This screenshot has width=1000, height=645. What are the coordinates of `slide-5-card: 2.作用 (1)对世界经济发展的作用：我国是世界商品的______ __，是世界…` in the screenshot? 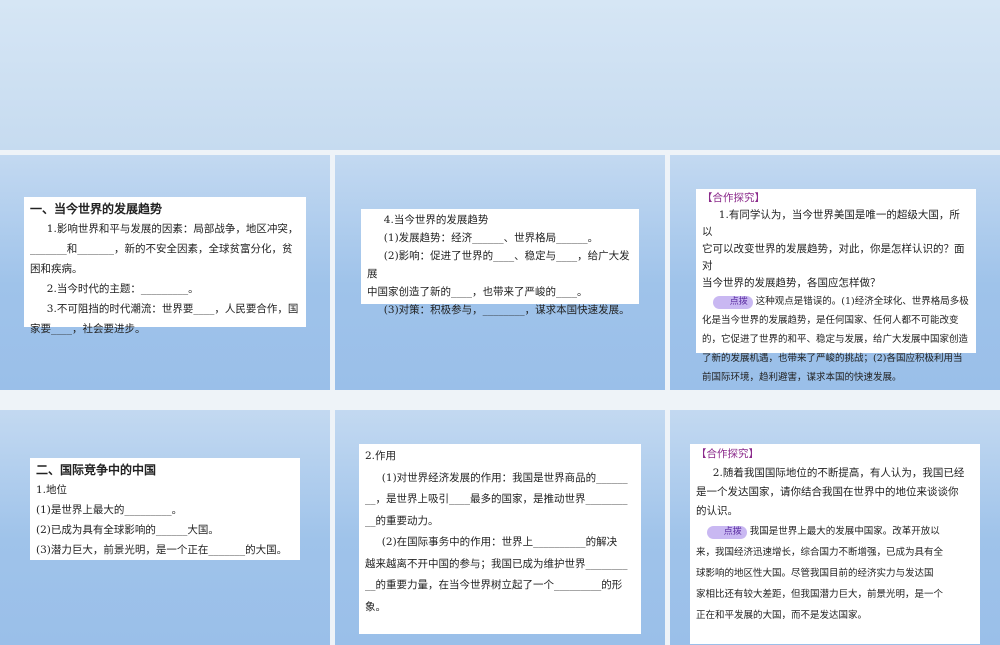 It's located at (500, 539).